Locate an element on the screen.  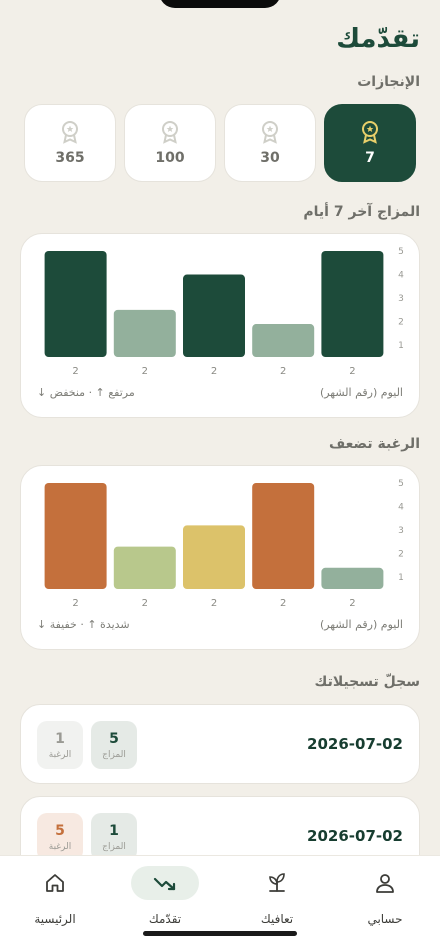
mood-value: 1 is located at coordinates (114, 830).